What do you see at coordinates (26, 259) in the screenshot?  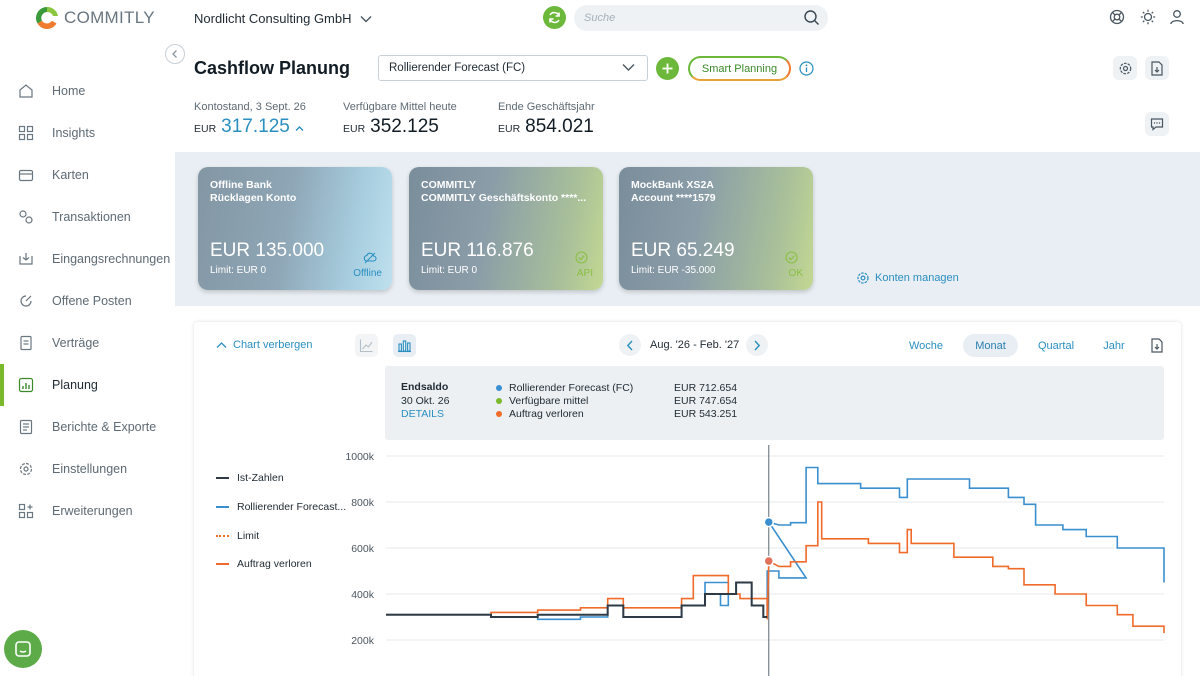 I see `invoice-icon` at bounding box center [26, 259].